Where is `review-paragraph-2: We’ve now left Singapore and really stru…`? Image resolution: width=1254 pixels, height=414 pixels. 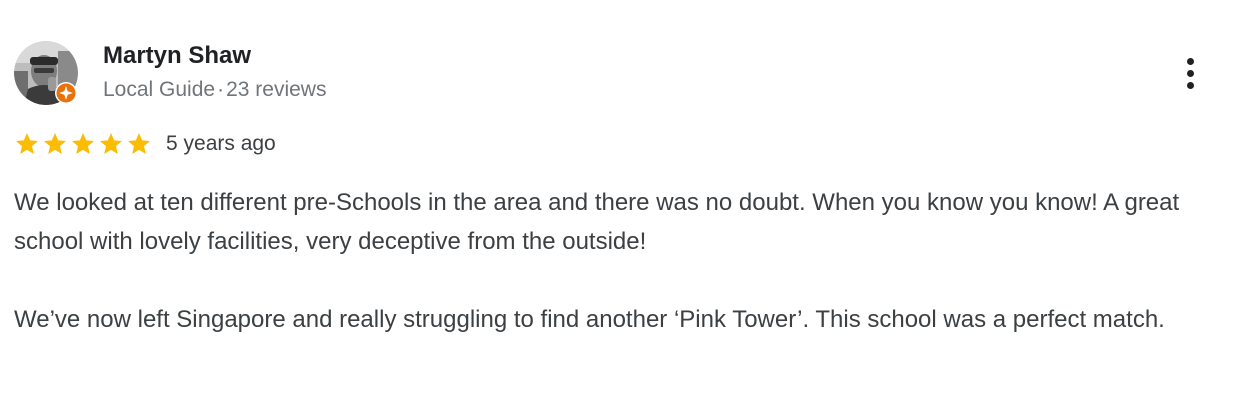 review-paragraph-2: We’ve now left Singapore and really stru… is located at coordinates (589, 319).